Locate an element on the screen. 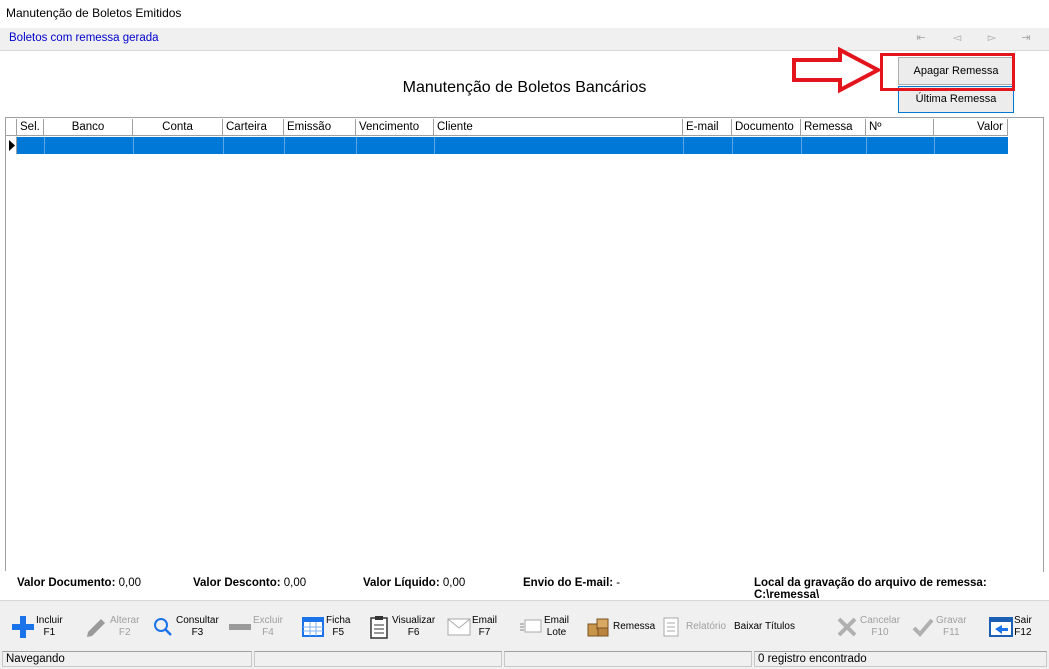 Image resolution: width=1049 pixels, height=669 pixels. ficha-button: Ficha F5 is located at coordinates (325, 627).